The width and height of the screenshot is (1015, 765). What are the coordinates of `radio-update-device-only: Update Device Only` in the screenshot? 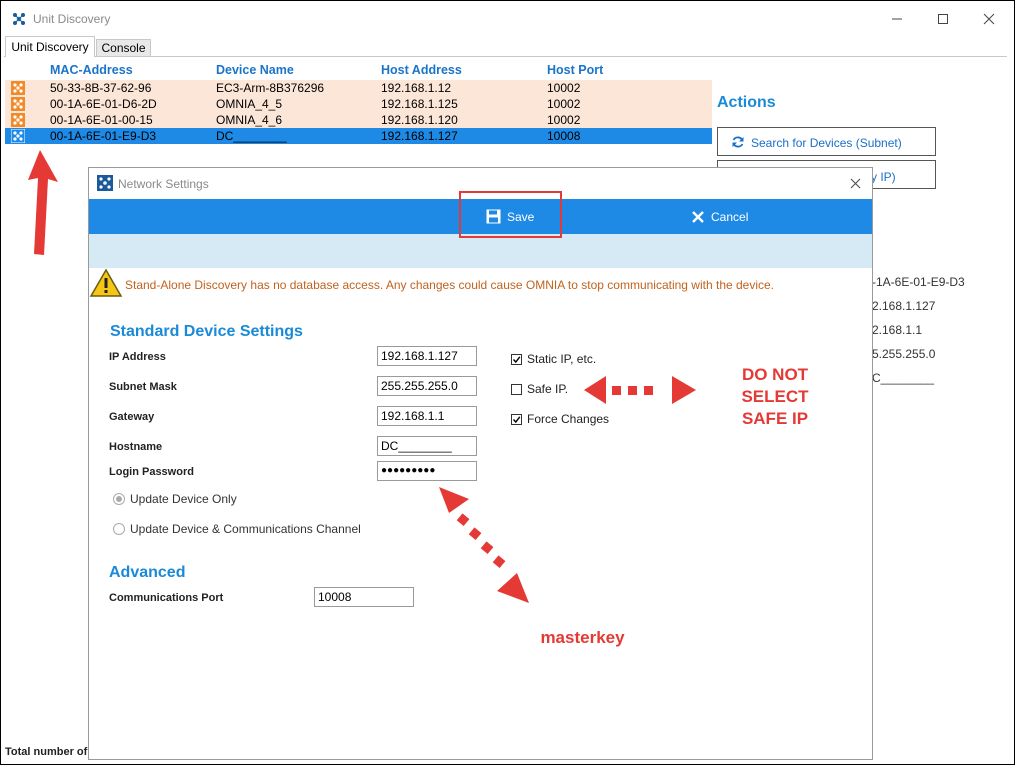 It's located at (175, 499).